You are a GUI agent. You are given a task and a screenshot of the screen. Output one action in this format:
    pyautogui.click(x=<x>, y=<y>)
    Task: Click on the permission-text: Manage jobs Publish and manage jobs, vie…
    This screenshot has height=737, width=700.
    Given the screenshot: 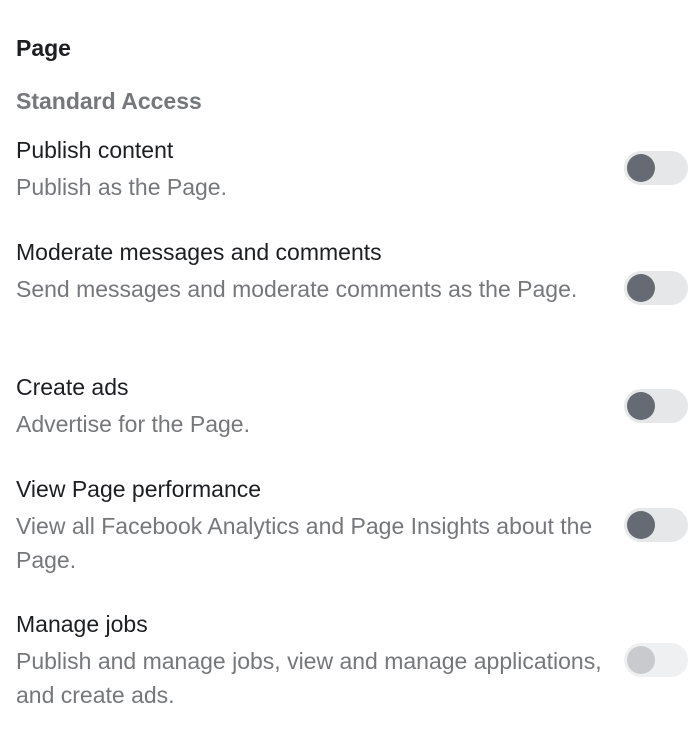 What is the action you would take?
    pyautogui.click(x=311, y=660)
    